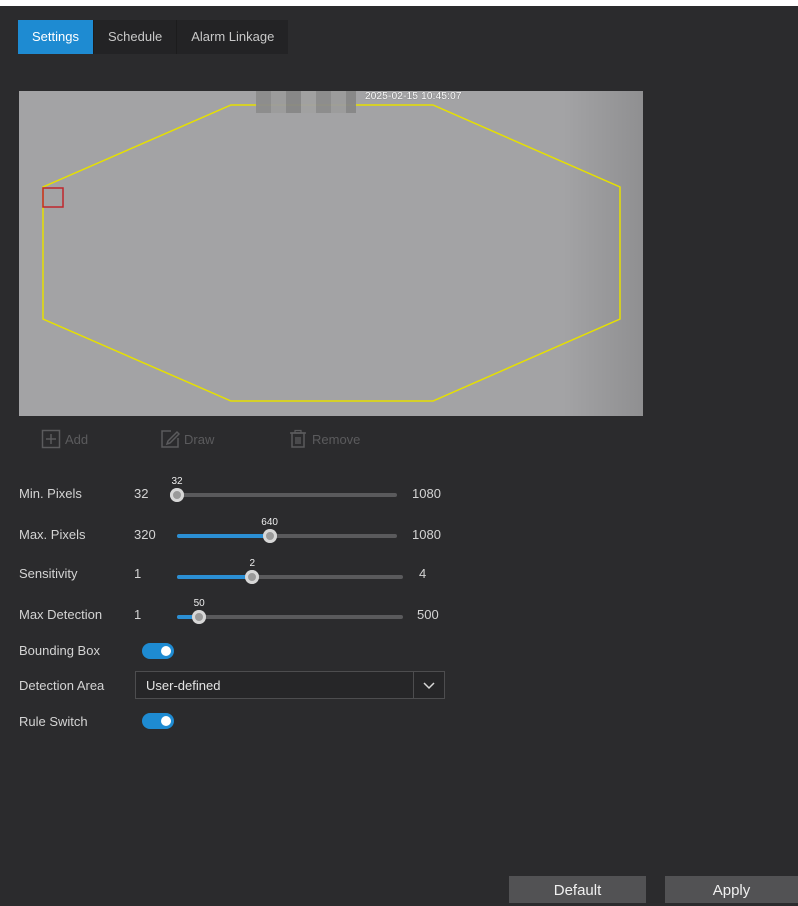  I want to click on min-pixels-slider: 32, so click(283, 489).